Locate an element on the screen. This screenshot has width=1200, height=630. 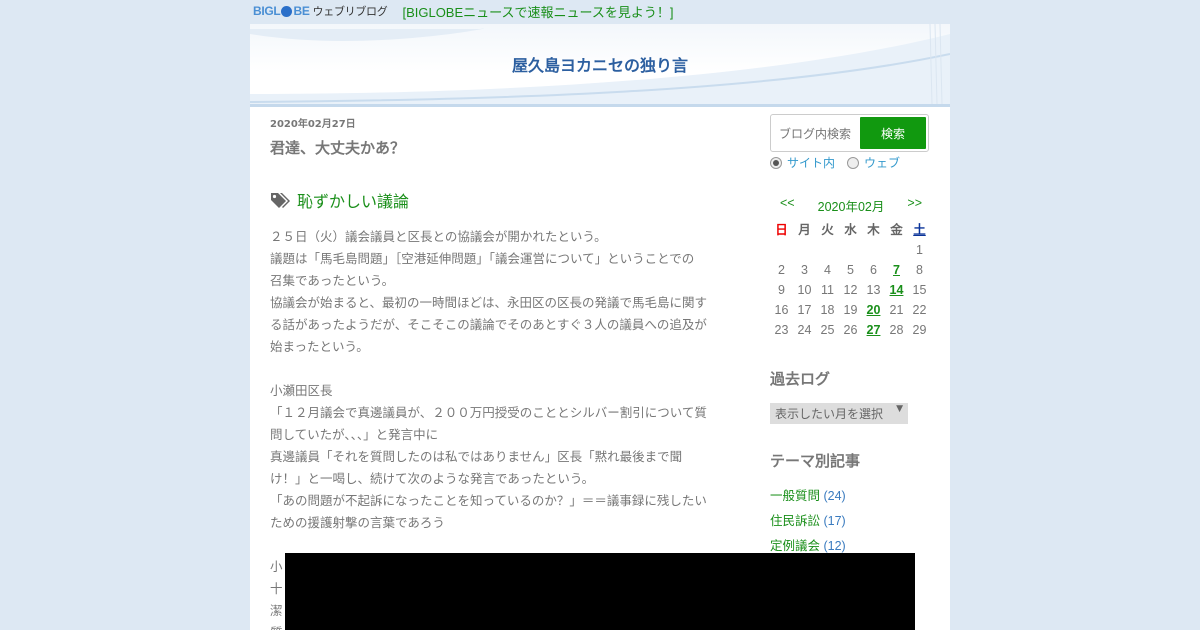
calendar-day: 24 is located at coordinates (804, 330).